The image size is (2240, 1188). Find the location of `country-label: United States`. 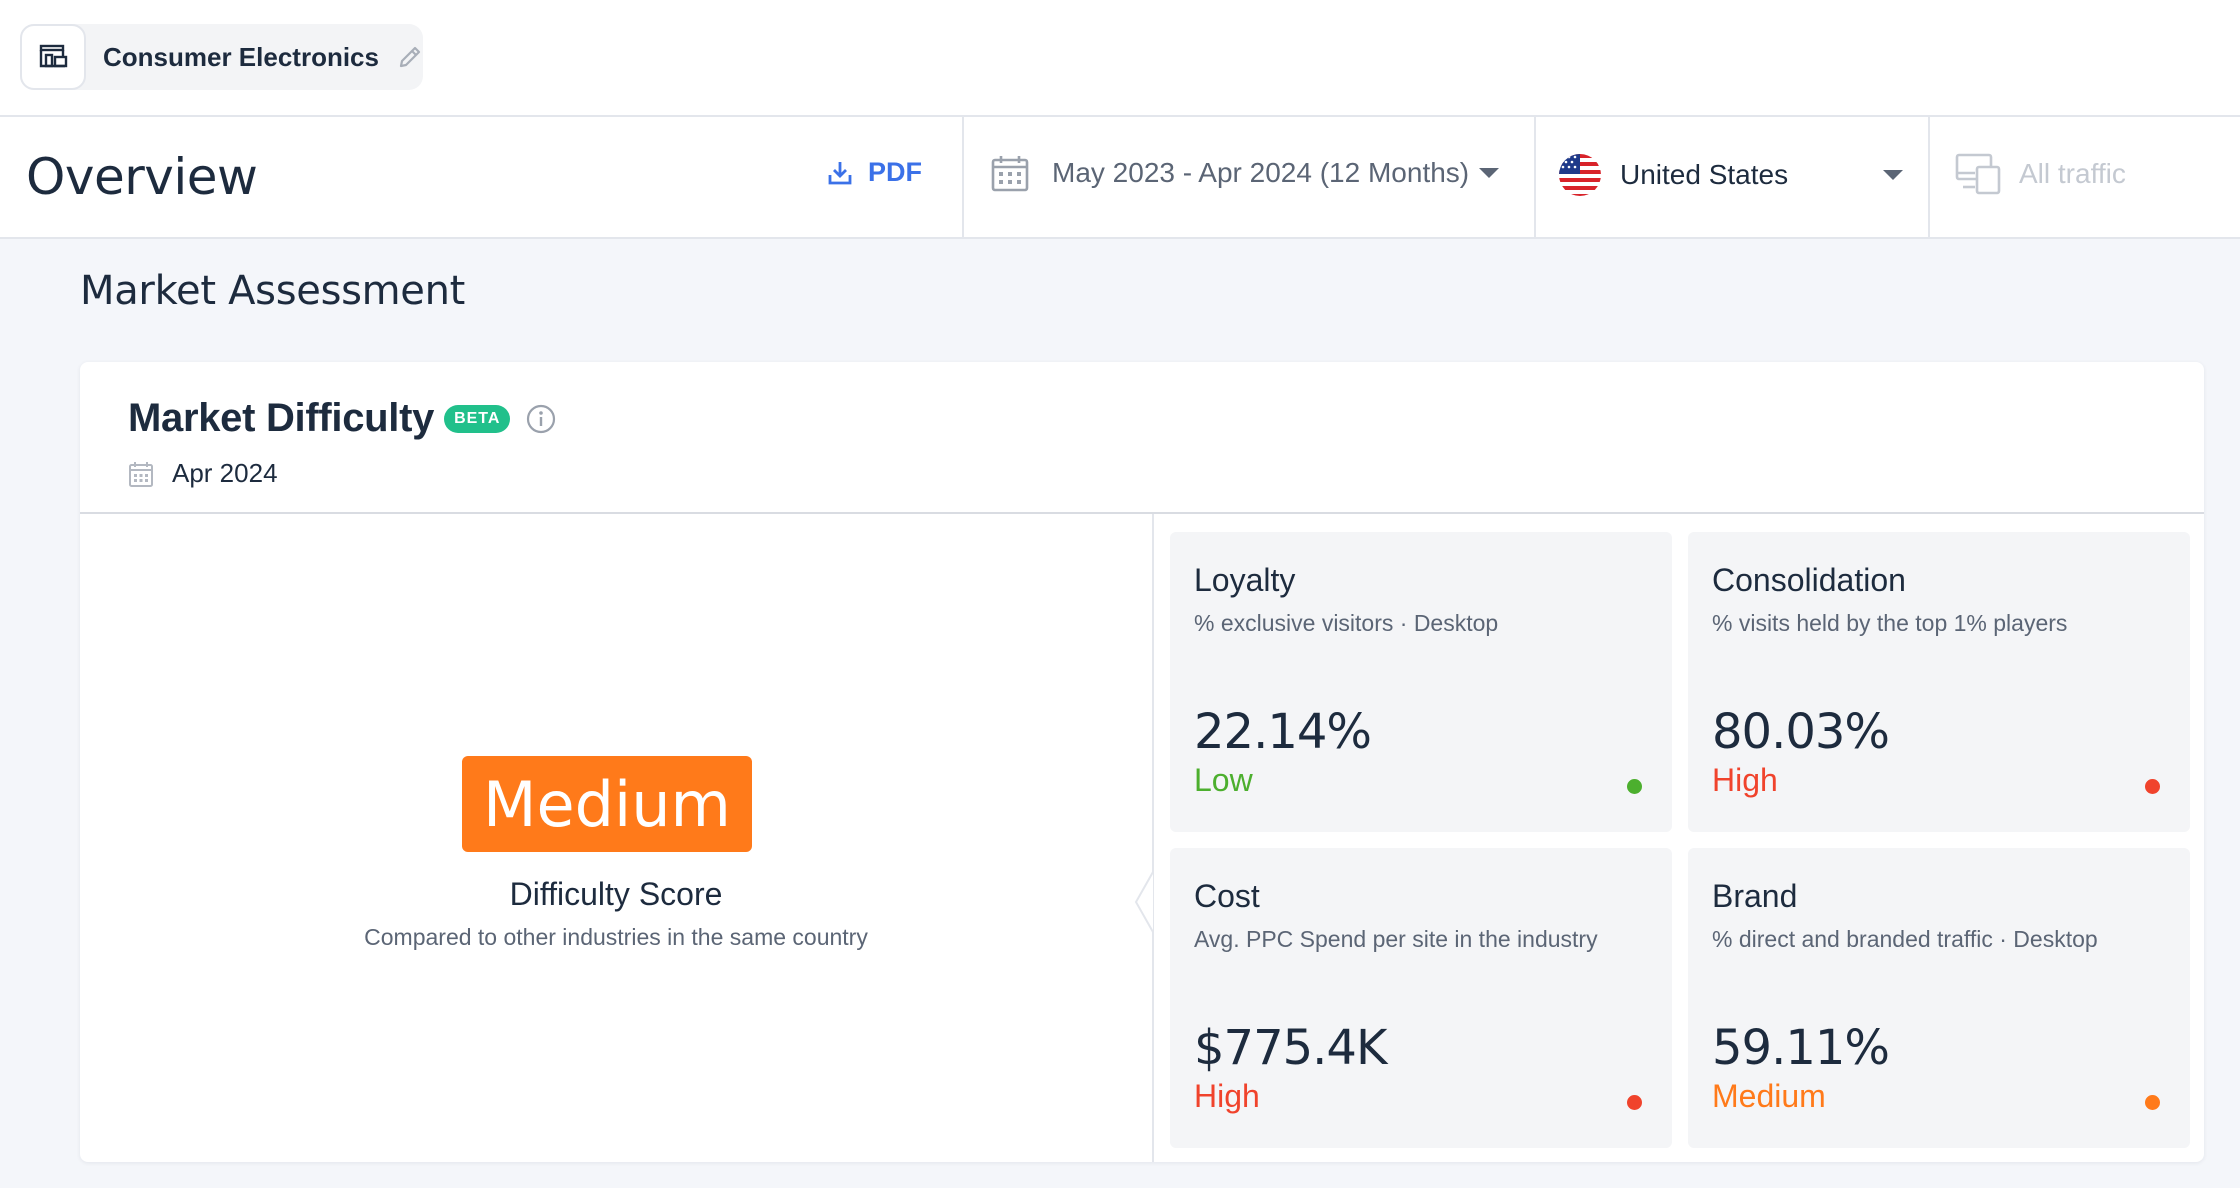

country-label: United States is located at coordinates (1704, 174).